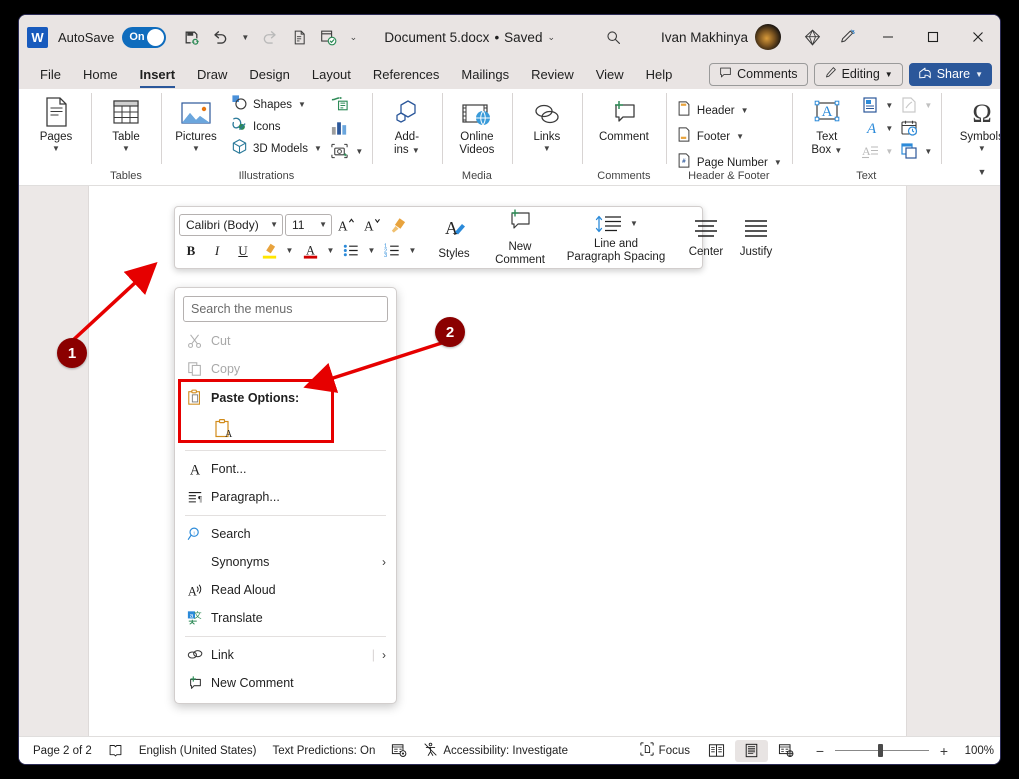 The height and width of the screenshot is (779, 1019). I want to click on smartart-icon, so click(340, 105).